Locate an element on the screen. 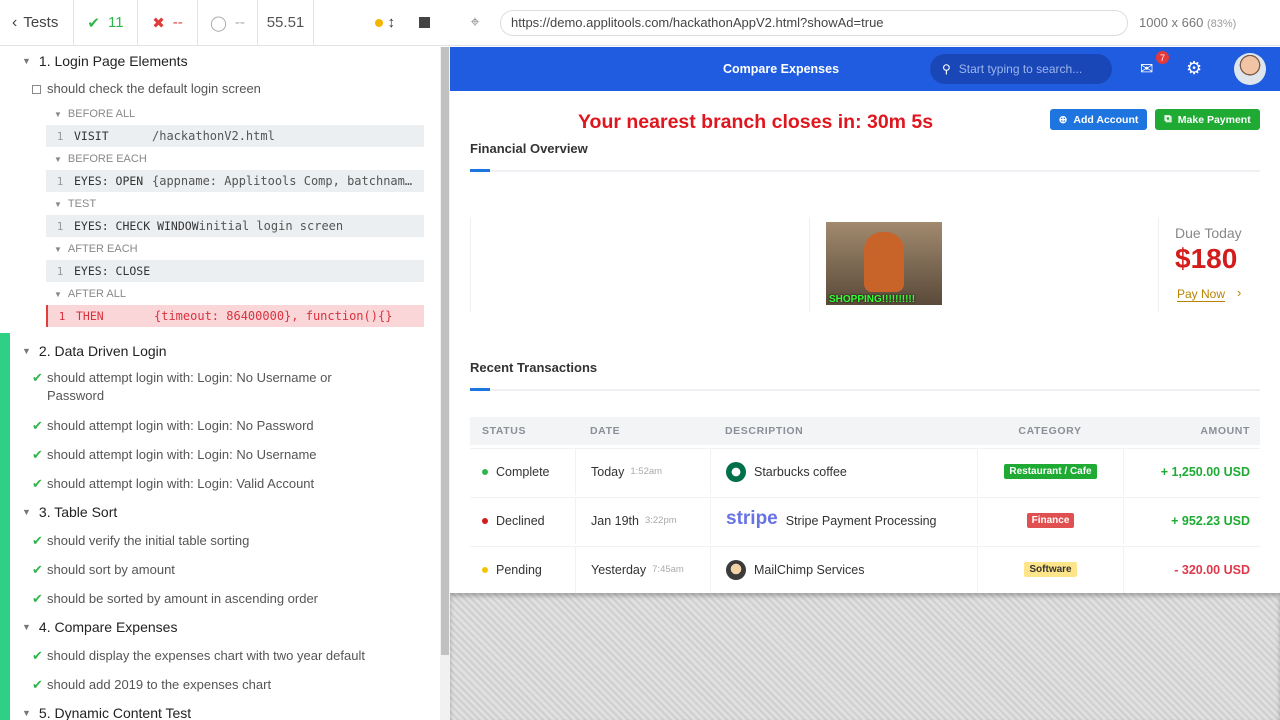  pay-now-link: Pay Now is located at coordinates (1201, 294).